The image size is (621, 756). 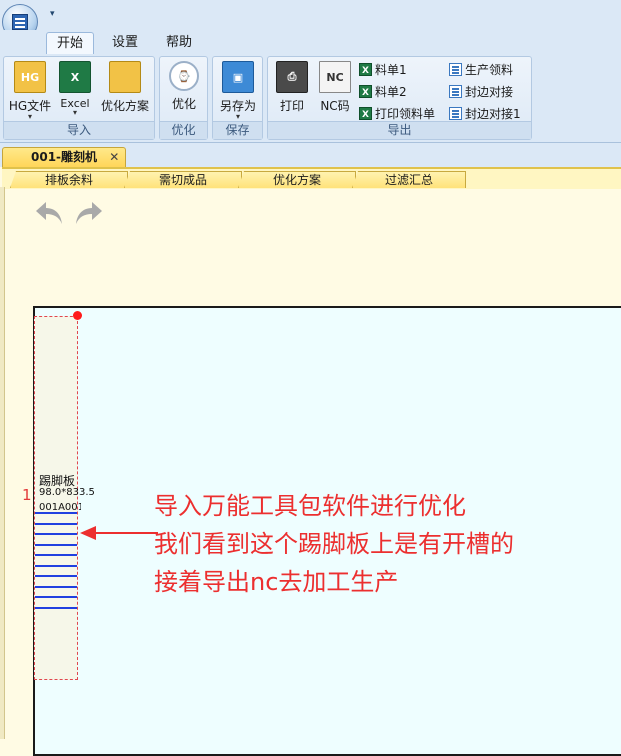 I want to click on nc-code-button: NC NC码, so click(x=335, y=90).